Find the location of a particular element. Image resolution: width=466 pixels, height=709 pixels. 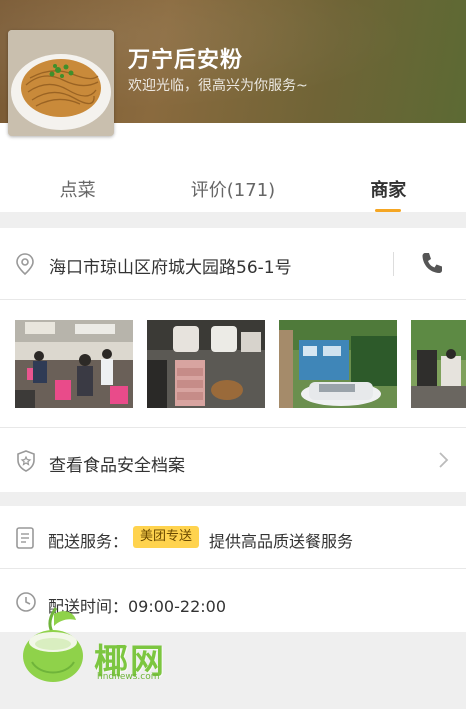

food-safety-label: 查看食品安全档案 is located at coordinates (117, 466).